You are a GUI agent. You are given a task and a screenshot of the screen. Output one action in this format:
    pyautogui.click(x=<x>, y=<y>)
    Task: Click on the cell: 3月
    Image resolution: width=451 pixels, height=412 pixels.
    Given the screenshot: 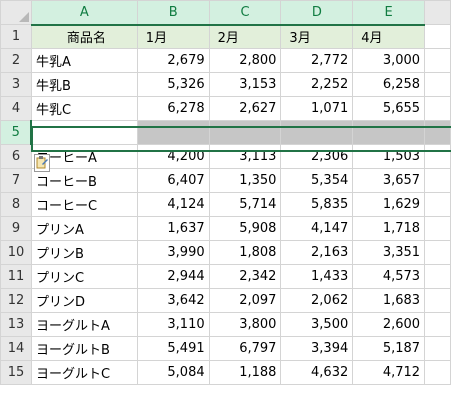 What is the action you would take?
    pyautogui.click(x=317, y=36)
    